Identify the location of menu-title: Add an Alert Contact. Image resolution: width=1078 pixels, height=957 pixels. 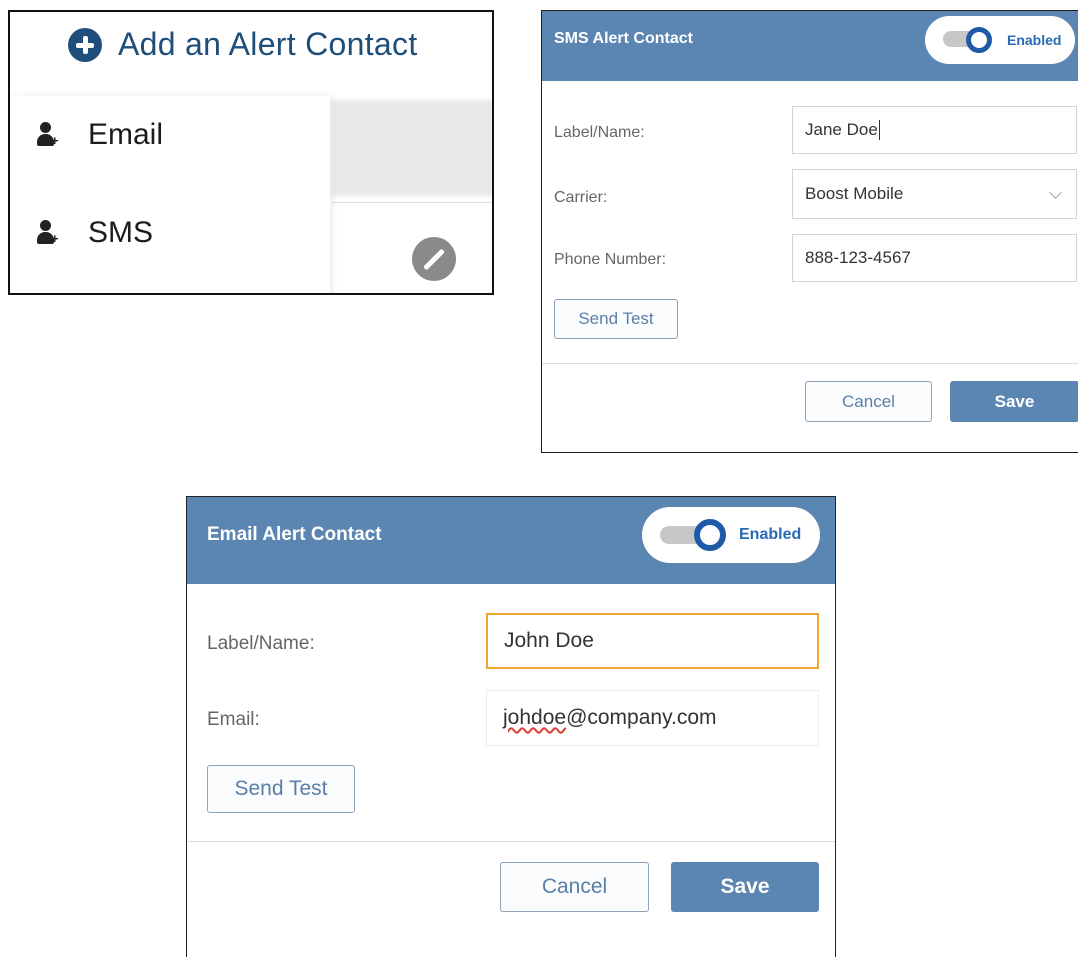
(268, 44).